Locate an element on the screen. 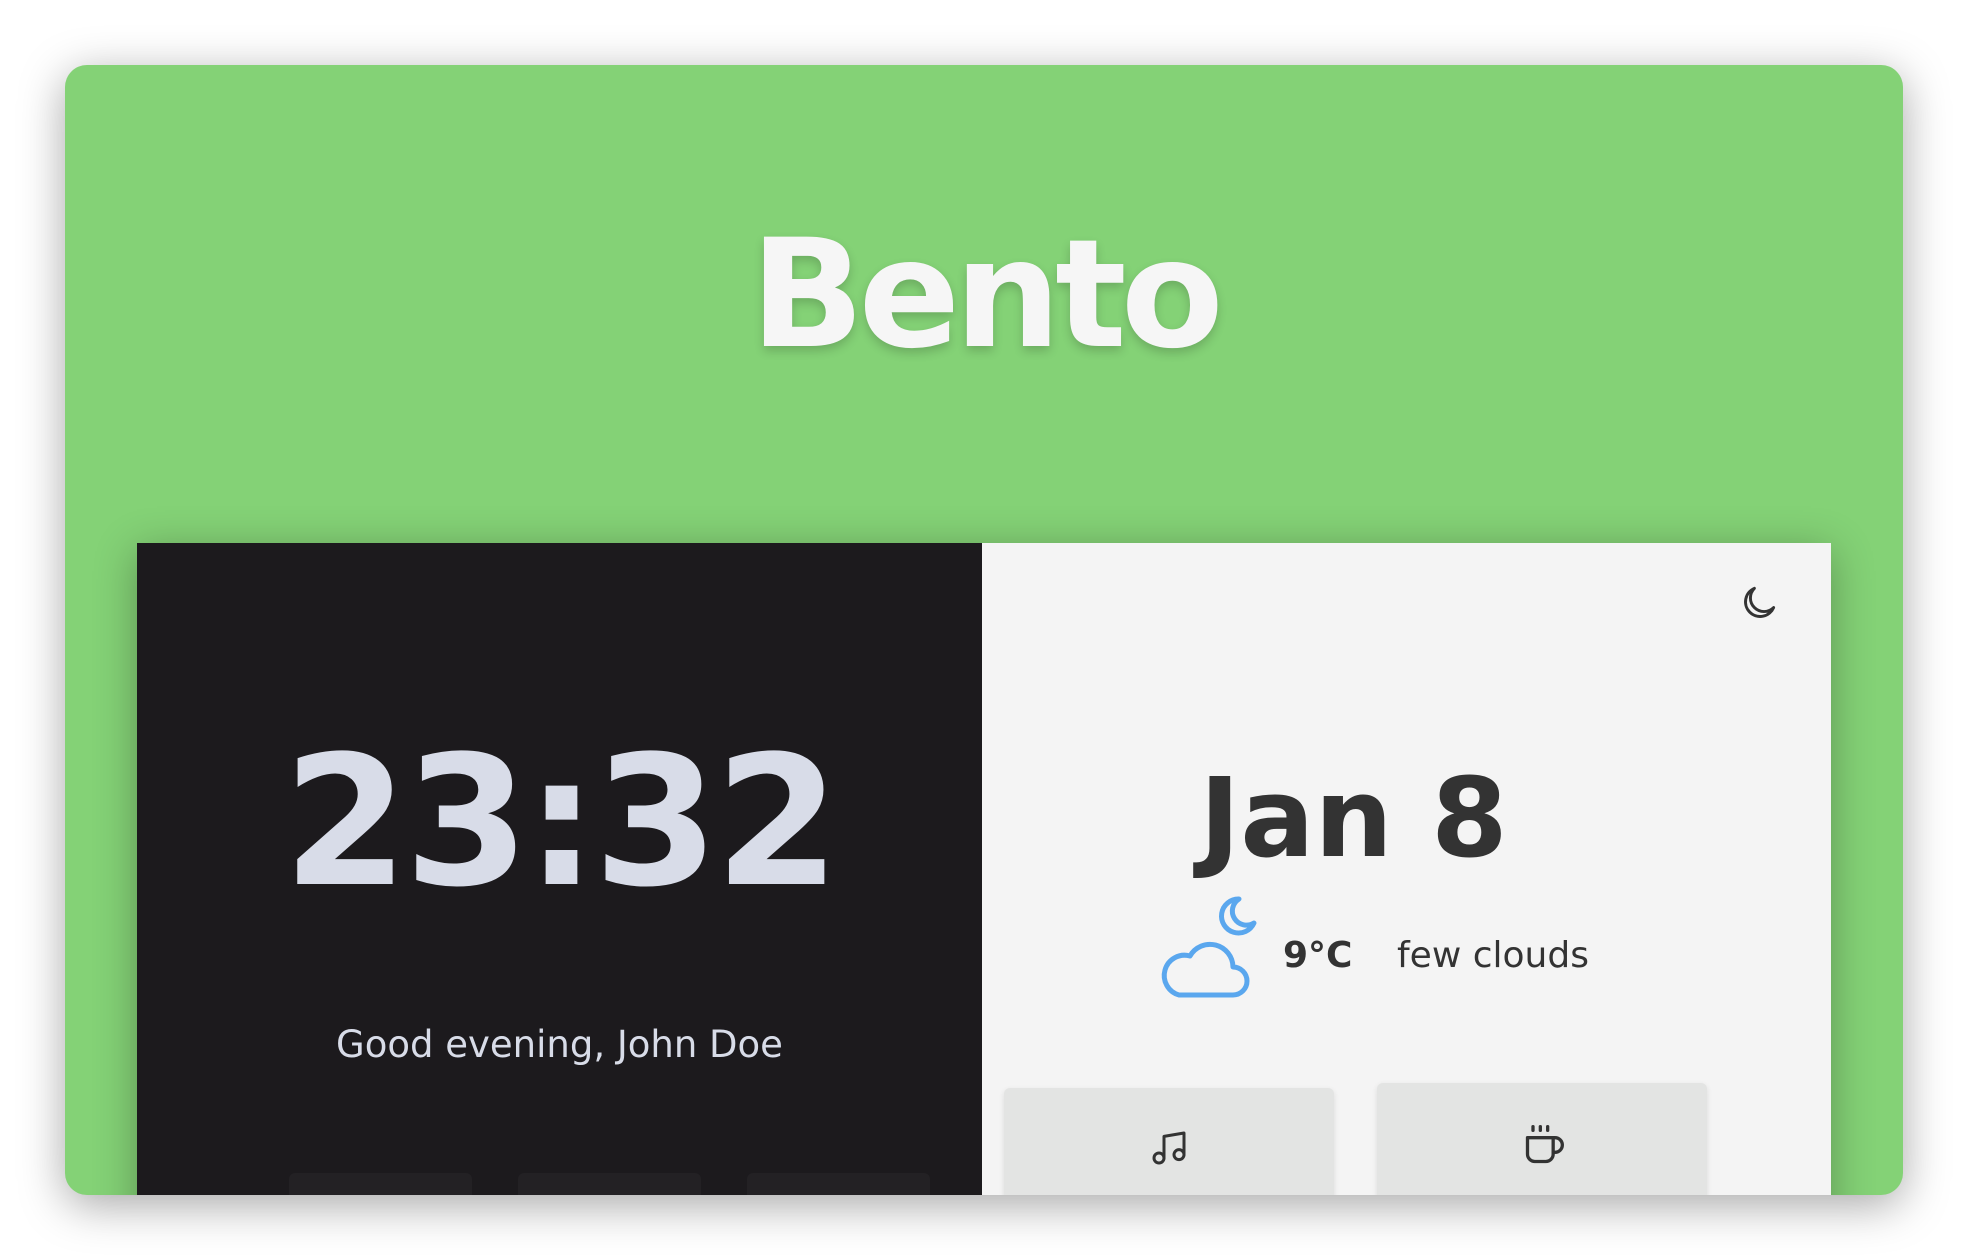 This screenshot has height=1260, width=1968. moon-icon is located at coordinates (1760, 602).